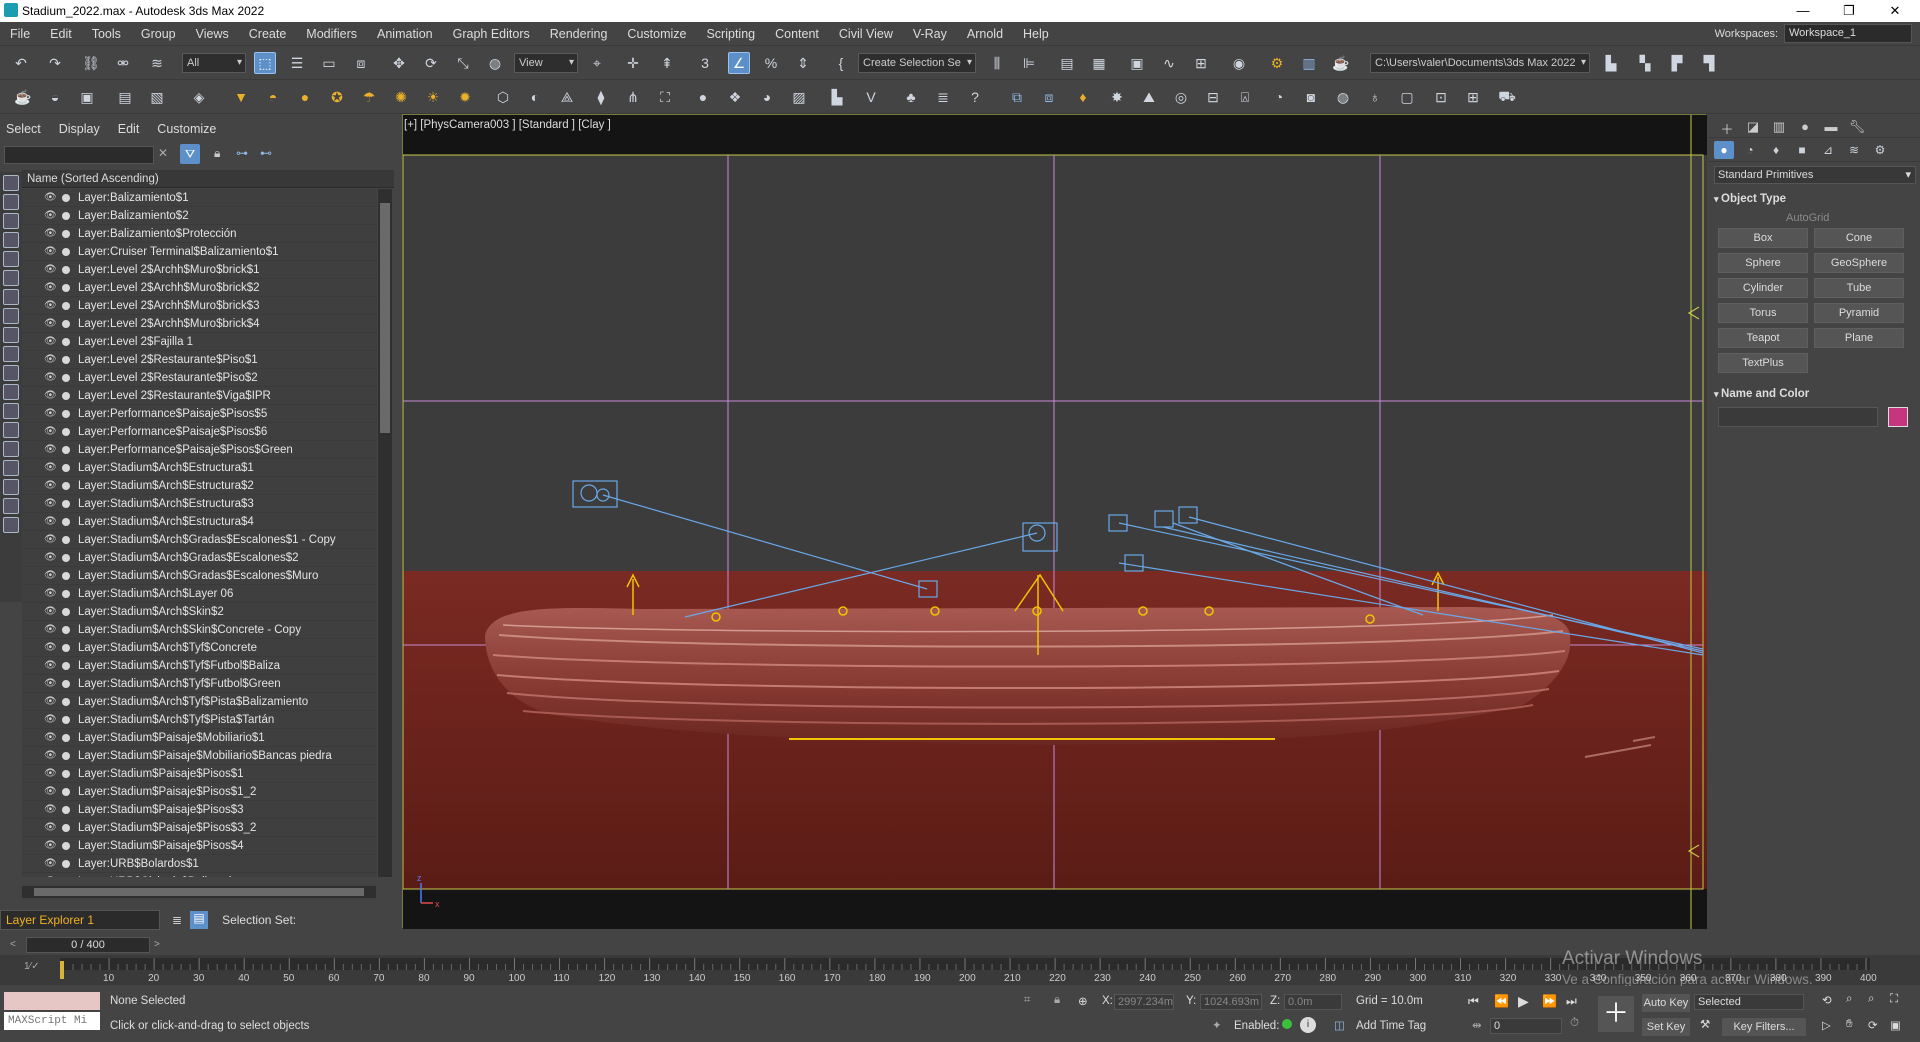 Image resolution: width=1920 pixels, height=1042 pixels. What do you see at coordinates (491, 34) in the screenshot?
I see `menu-graph-editors: Graph Editors` at bounding box center [491, 34].